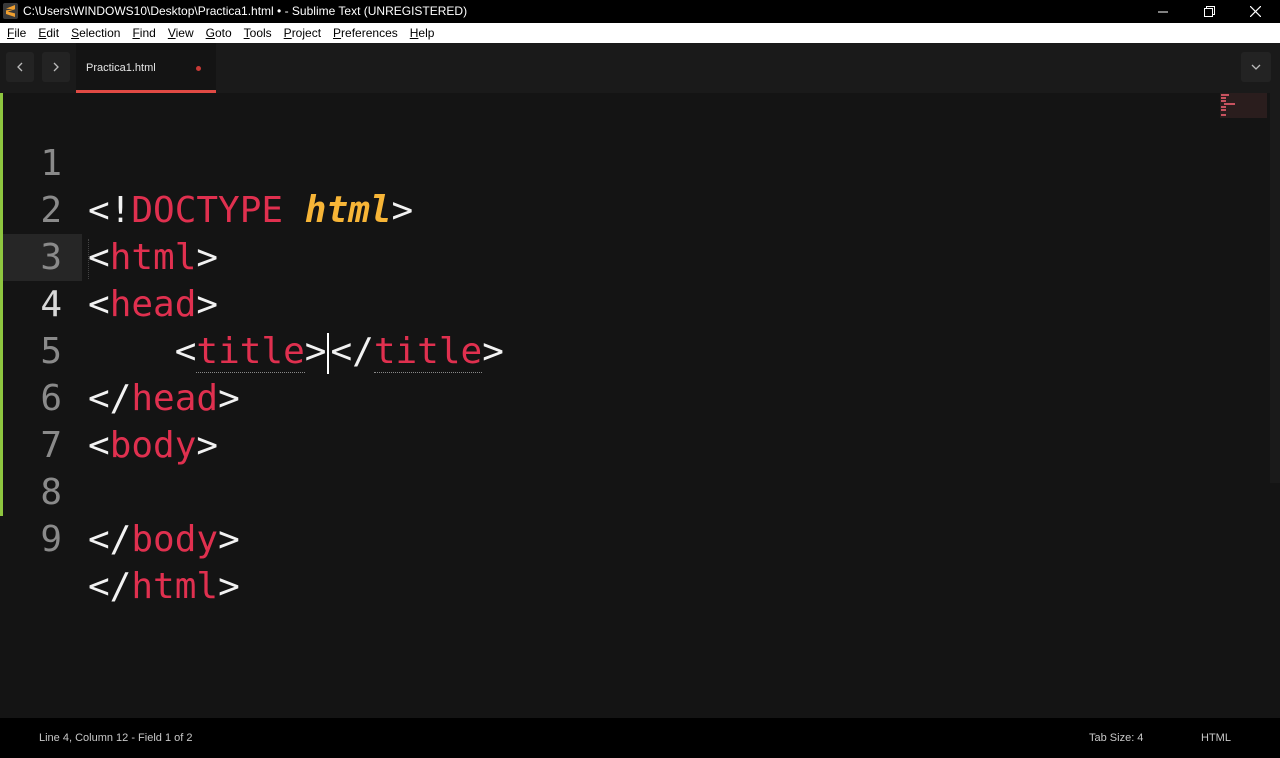 The image size is (1280, 758). Describe the element at coordinates (1216, 738) in the screenshot. I see `syntax-selector: HTML` at that location.